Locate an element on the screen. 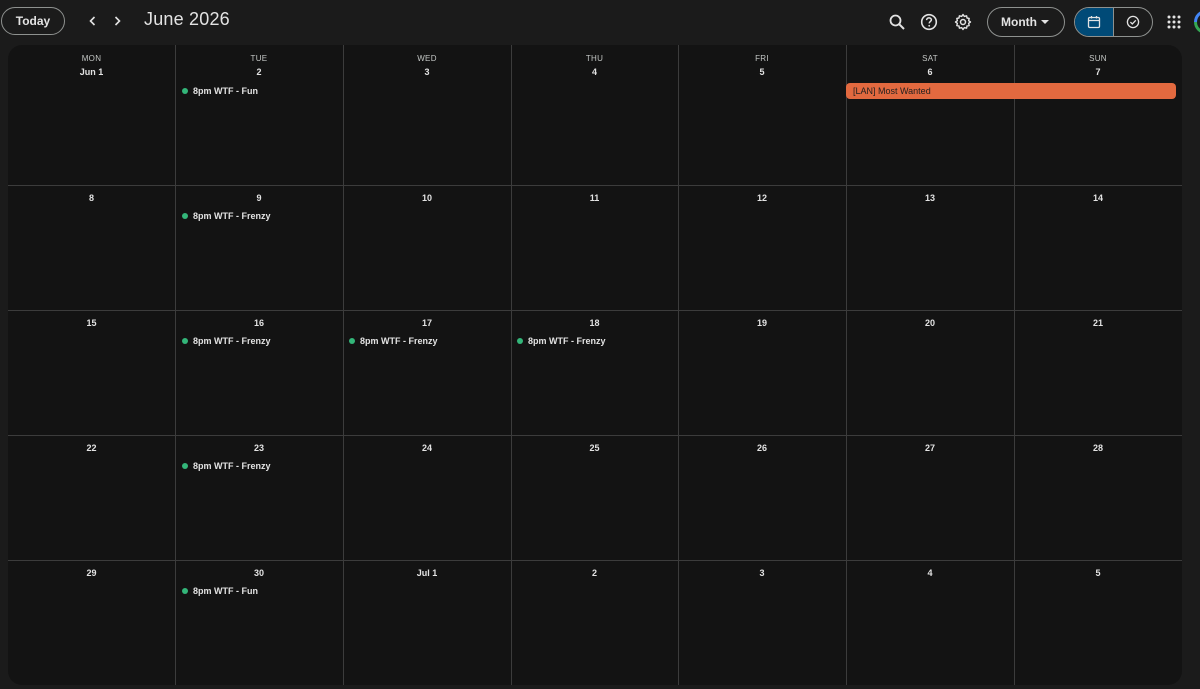 The height and width of the screenshot is (689, 1200). settings-button is located at coordinates (963, 22).